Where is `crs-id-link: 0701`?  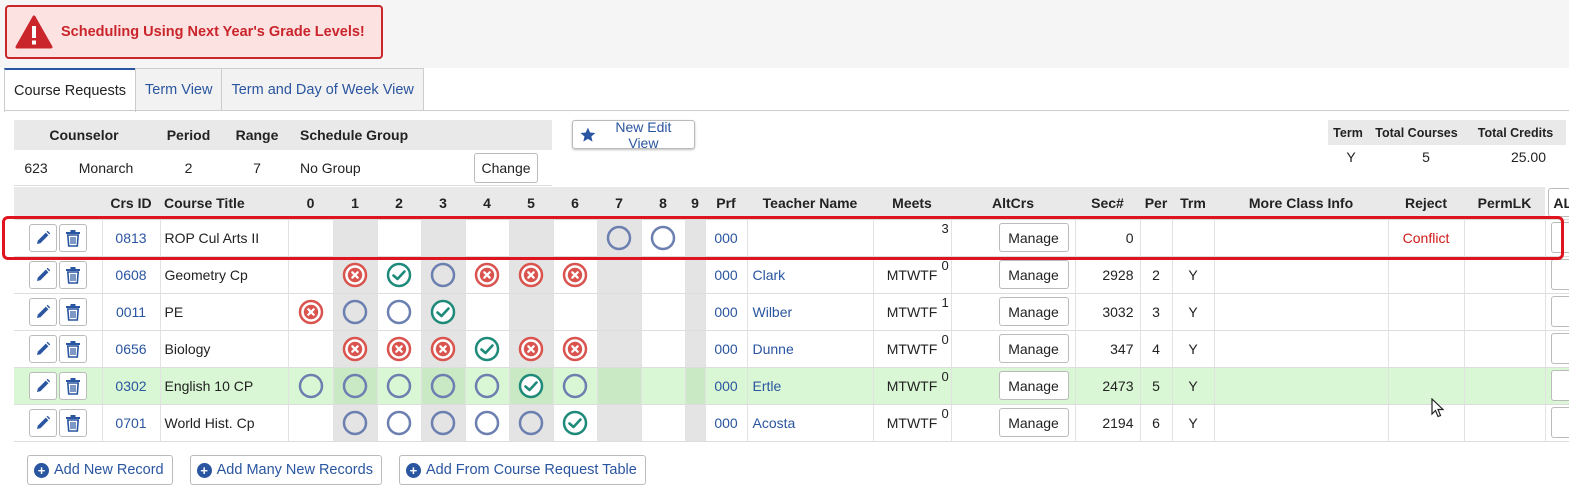
crs-id-link: 0701 is located at coordinates (131, 423).